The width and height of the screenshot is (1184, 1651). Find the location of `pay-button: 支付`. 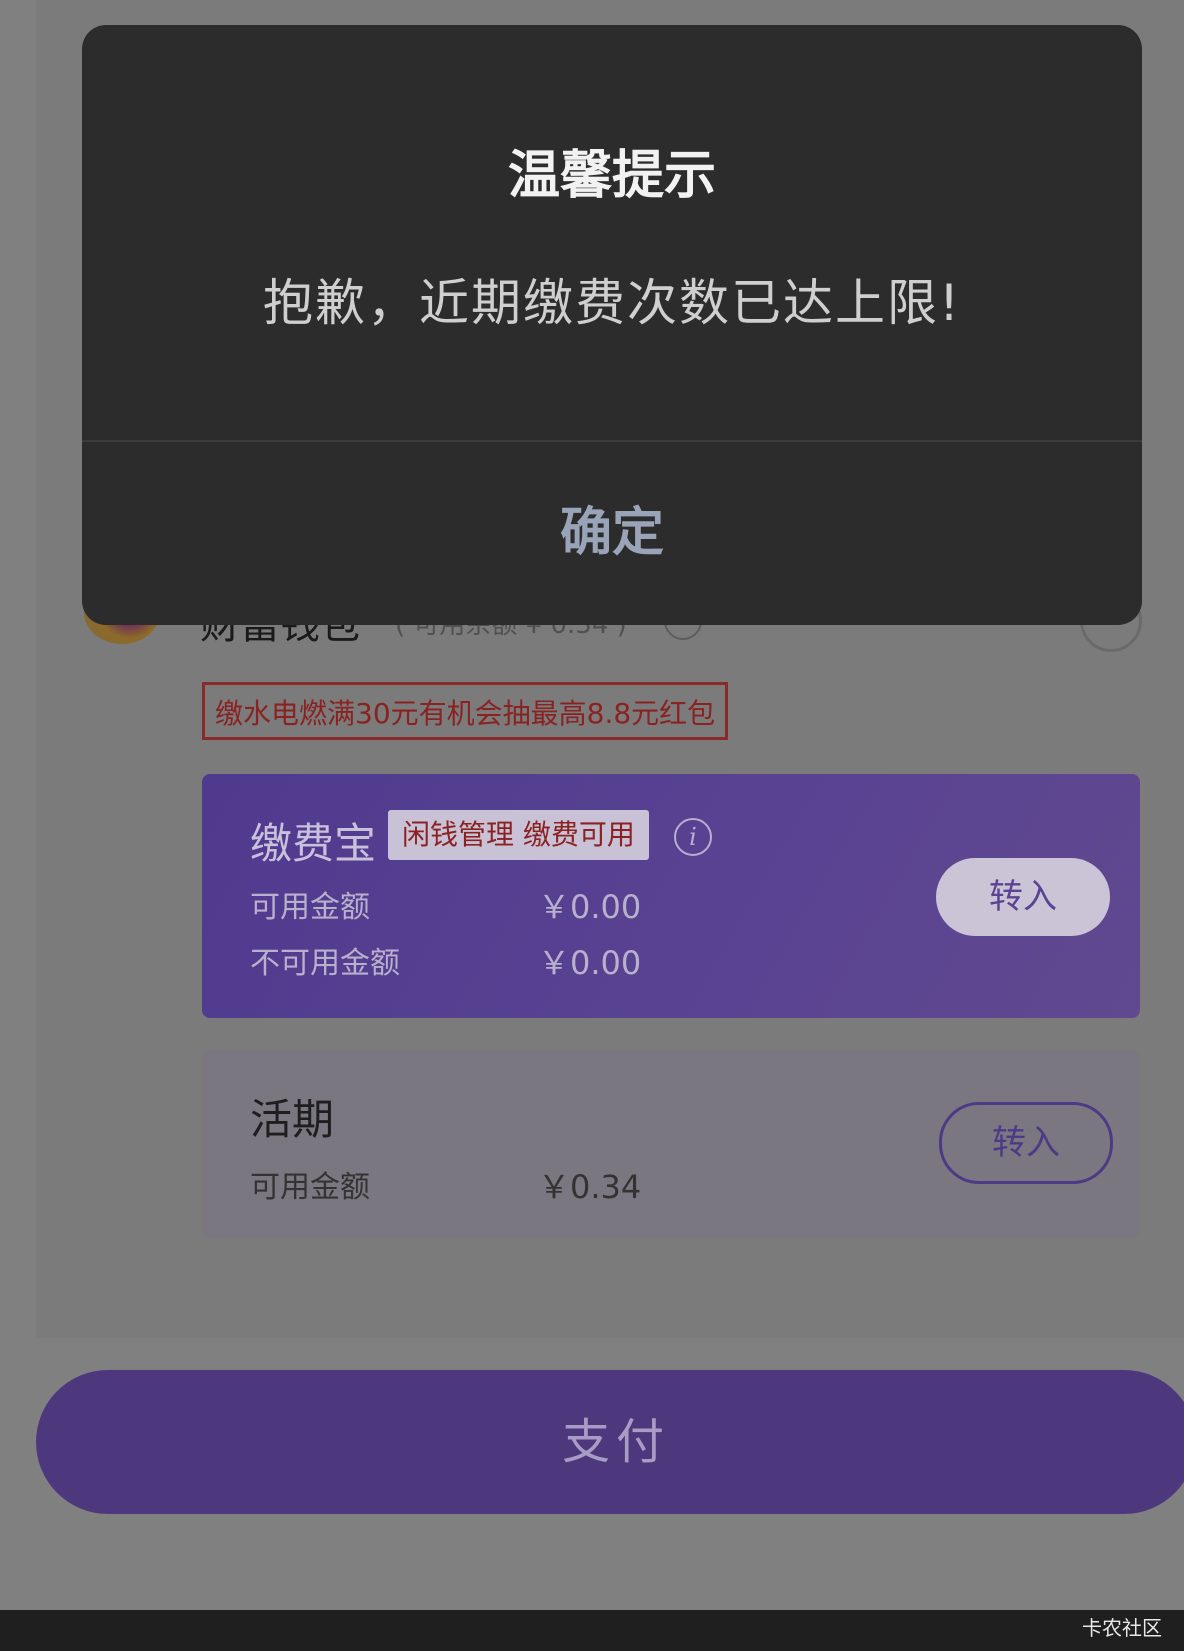

pay-button: 支付 is located at coordinates (610, 1442).